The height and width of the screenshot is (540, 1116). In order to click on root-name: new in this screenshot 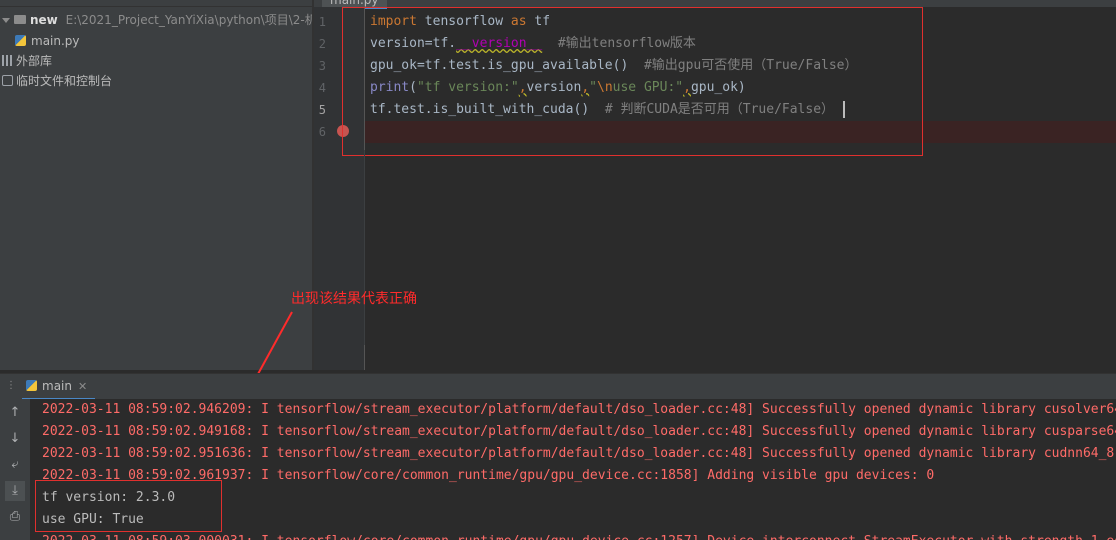, I will do `click(44, 20)`.